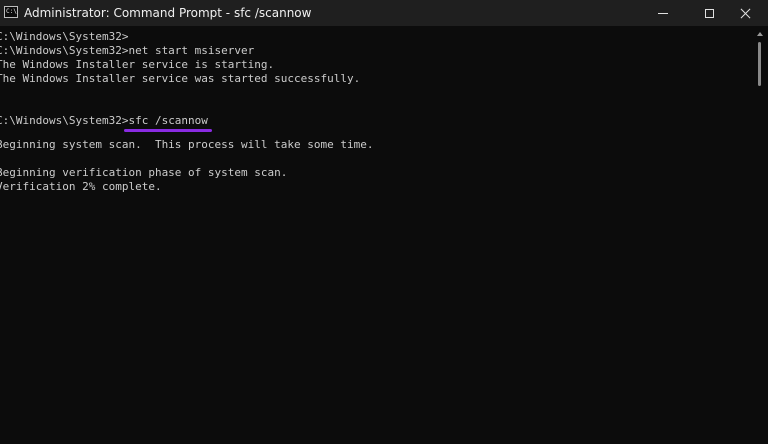 The image size is (768, 444). I want to click on scroll-thumb, so click(759, 64).